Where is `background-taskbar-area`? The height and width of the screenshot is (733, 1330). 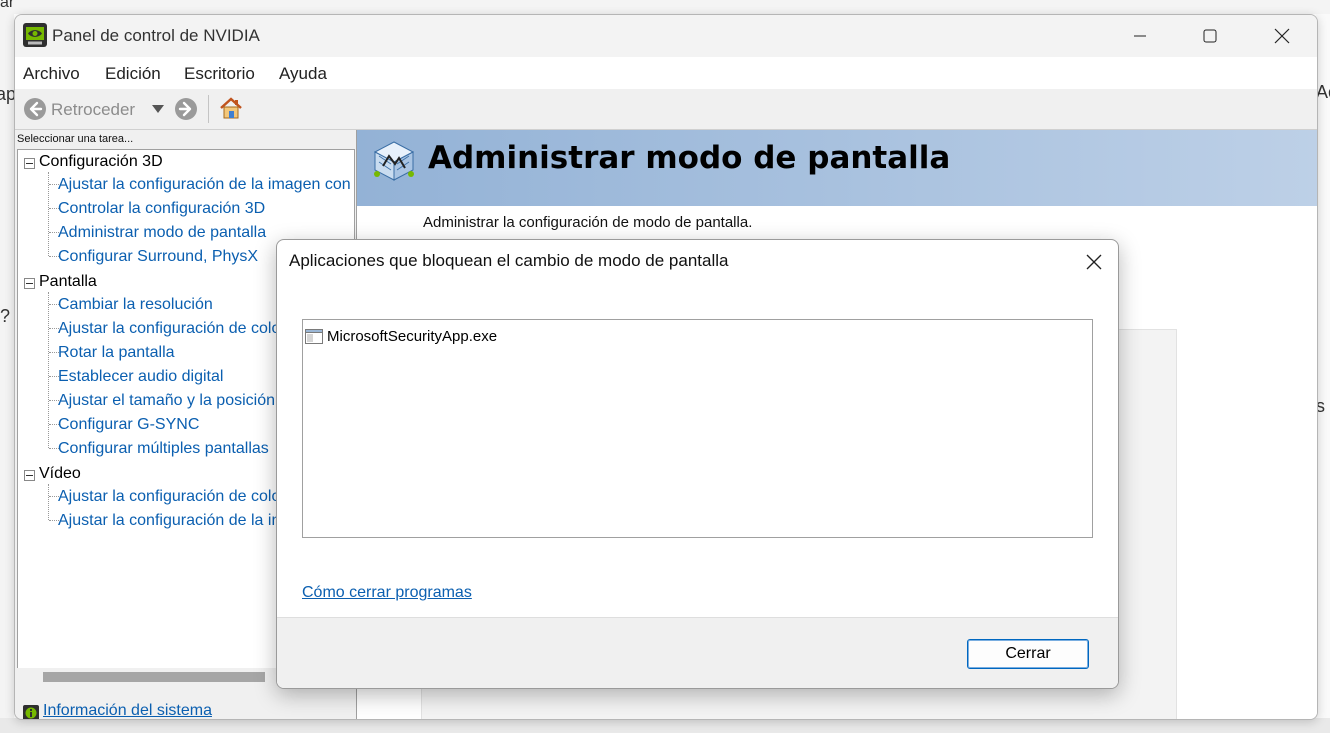 background-taskbar-area is located at coordinates (665, 725).